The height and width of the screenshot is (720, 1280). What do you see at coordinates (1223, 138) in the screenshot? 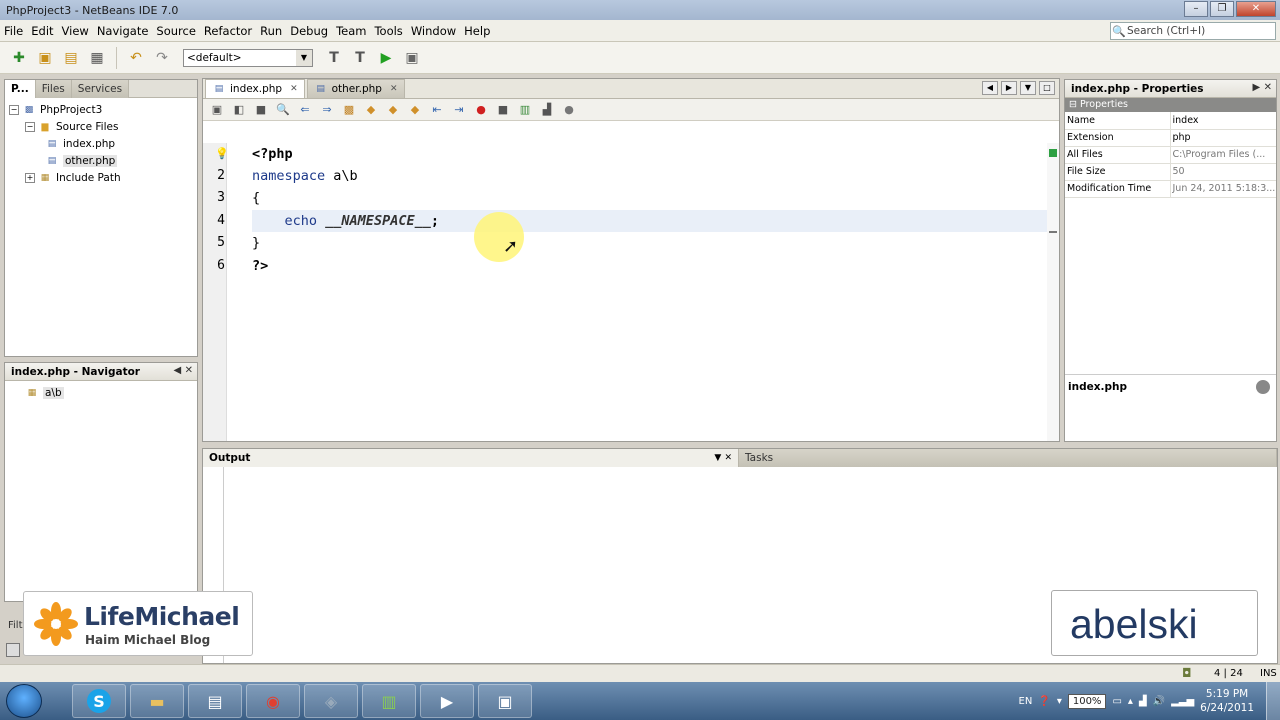
I see `property-value: php` at bounding box center [1223, 138].